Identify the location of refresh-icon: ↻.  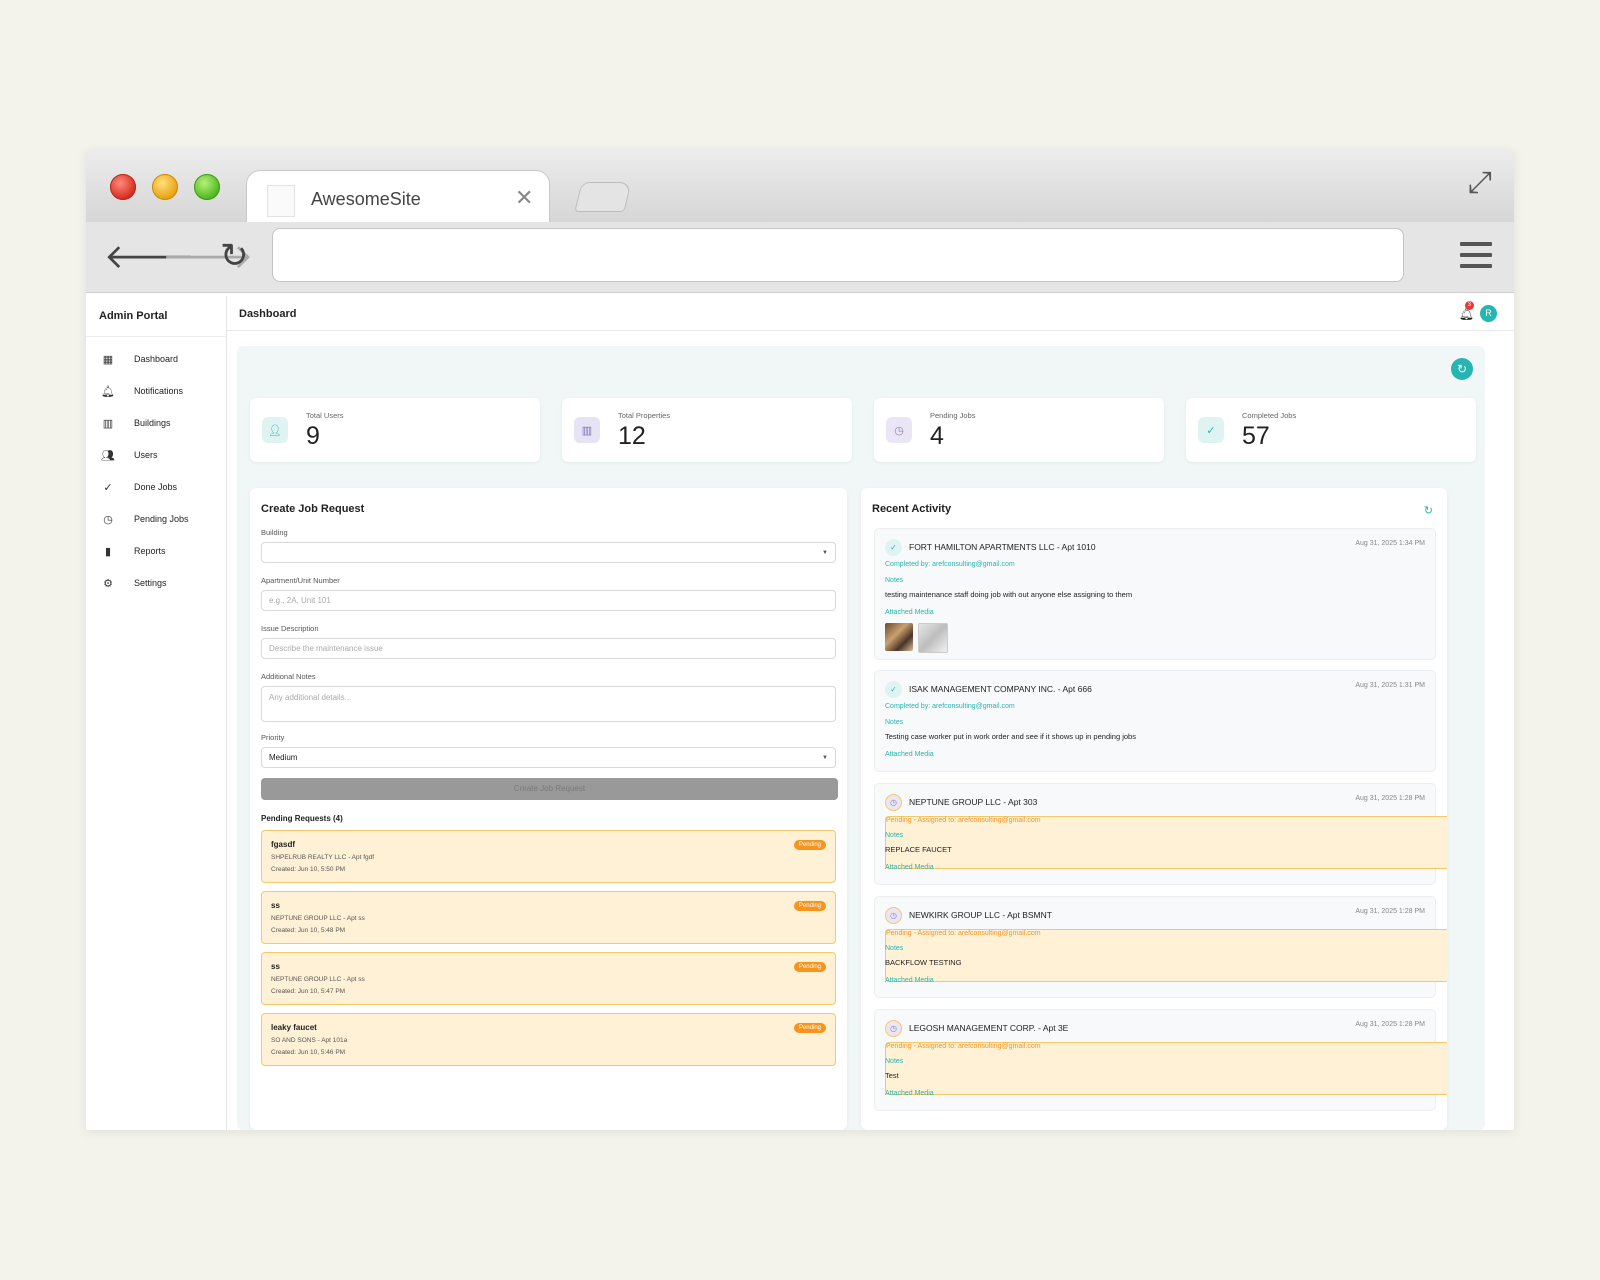
(1428, 510).